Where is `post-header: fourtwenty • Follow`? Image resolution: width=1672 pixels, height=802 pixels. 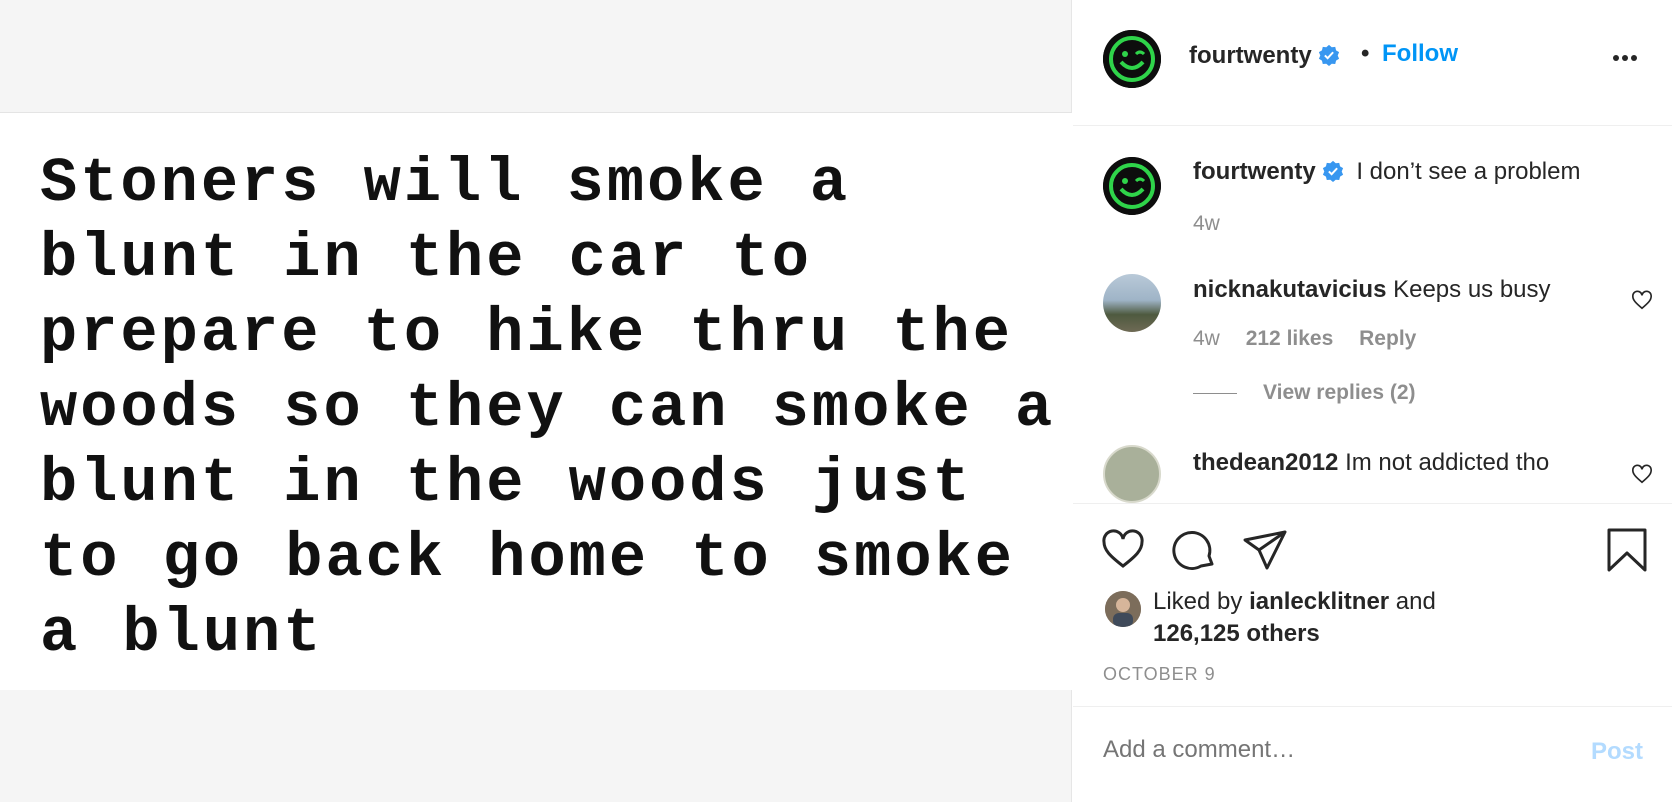 post-header: fourtwenty • Follow is located at coordinates (1372, 63).